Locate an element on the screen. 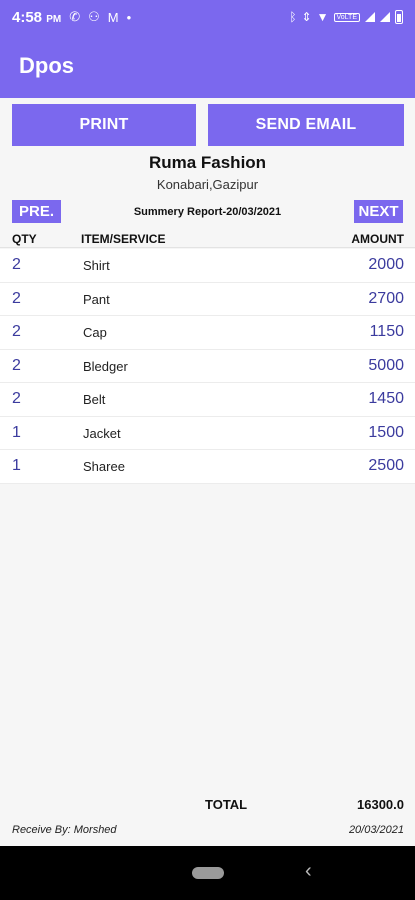 The height and width of the screenshot is (900, 415). row-item: Sharee is located at coordinates (104, 466).